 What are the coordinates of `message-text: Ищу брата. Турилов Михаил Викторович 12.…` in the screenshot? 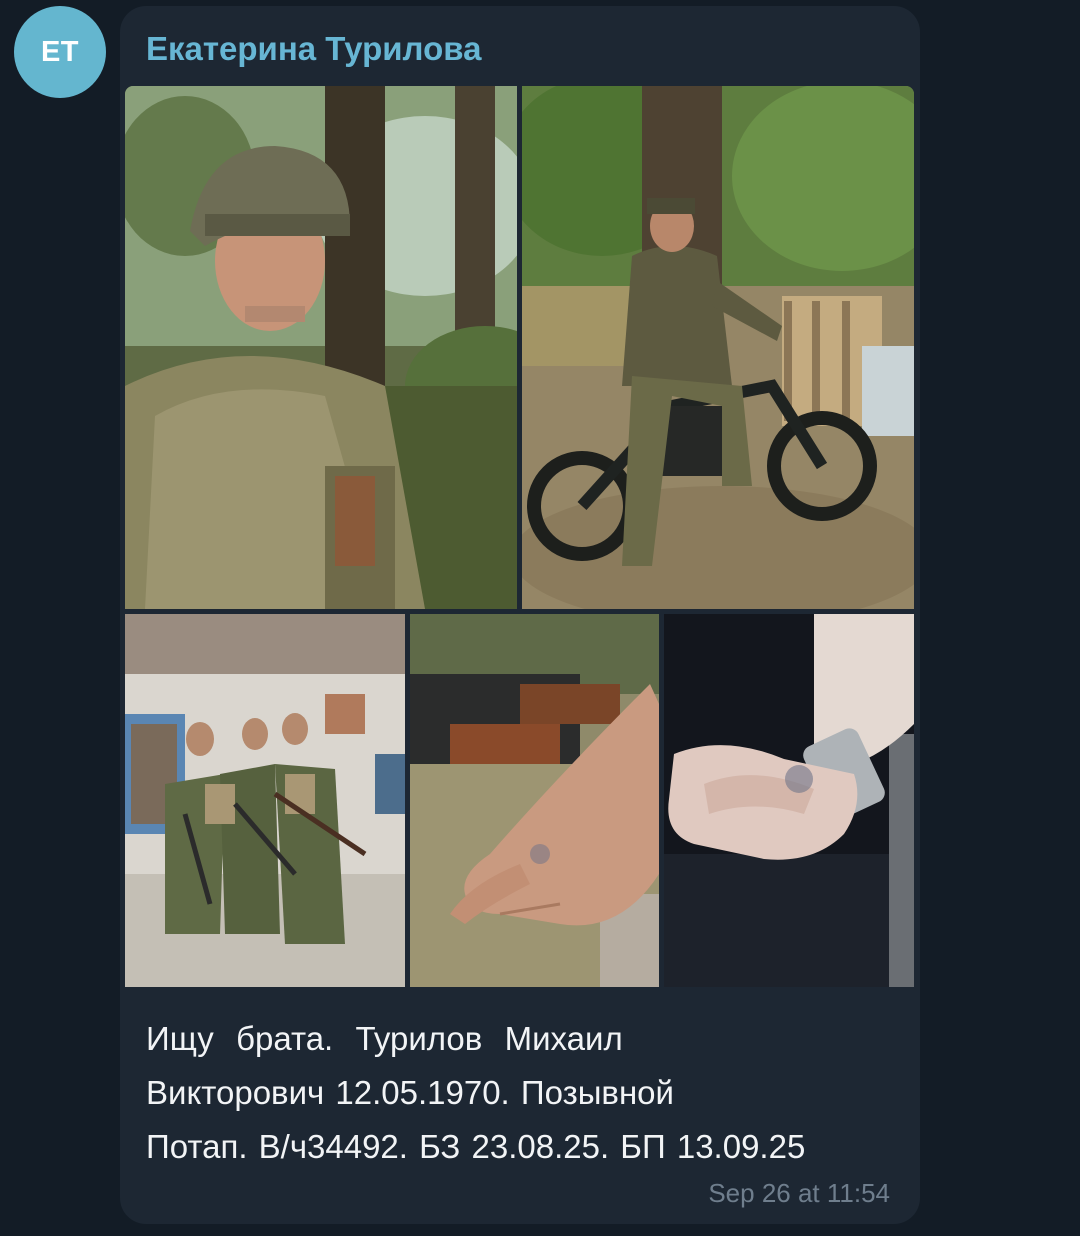 It's located at (476, 1092).